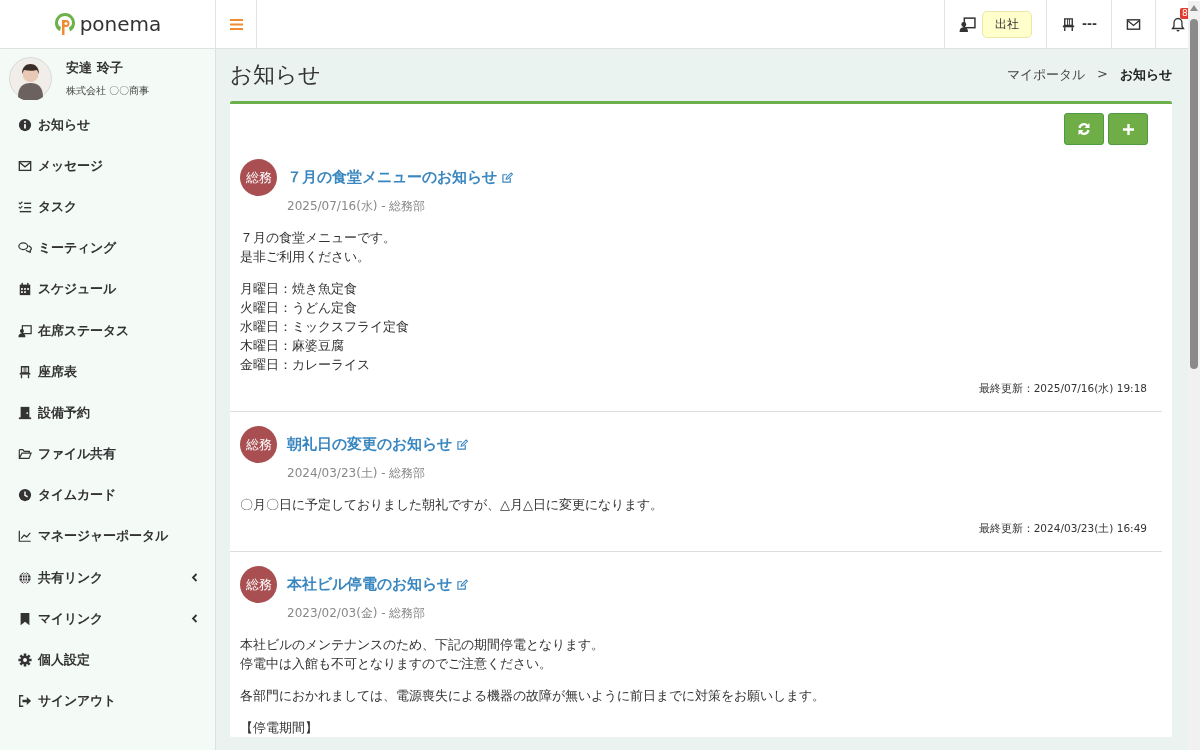 The image size is (1200, 750). What do you see at coordinates (95, 68) in the screenshot?
I see `user-name: 安達 玲子` at bounding box center [95, 68].